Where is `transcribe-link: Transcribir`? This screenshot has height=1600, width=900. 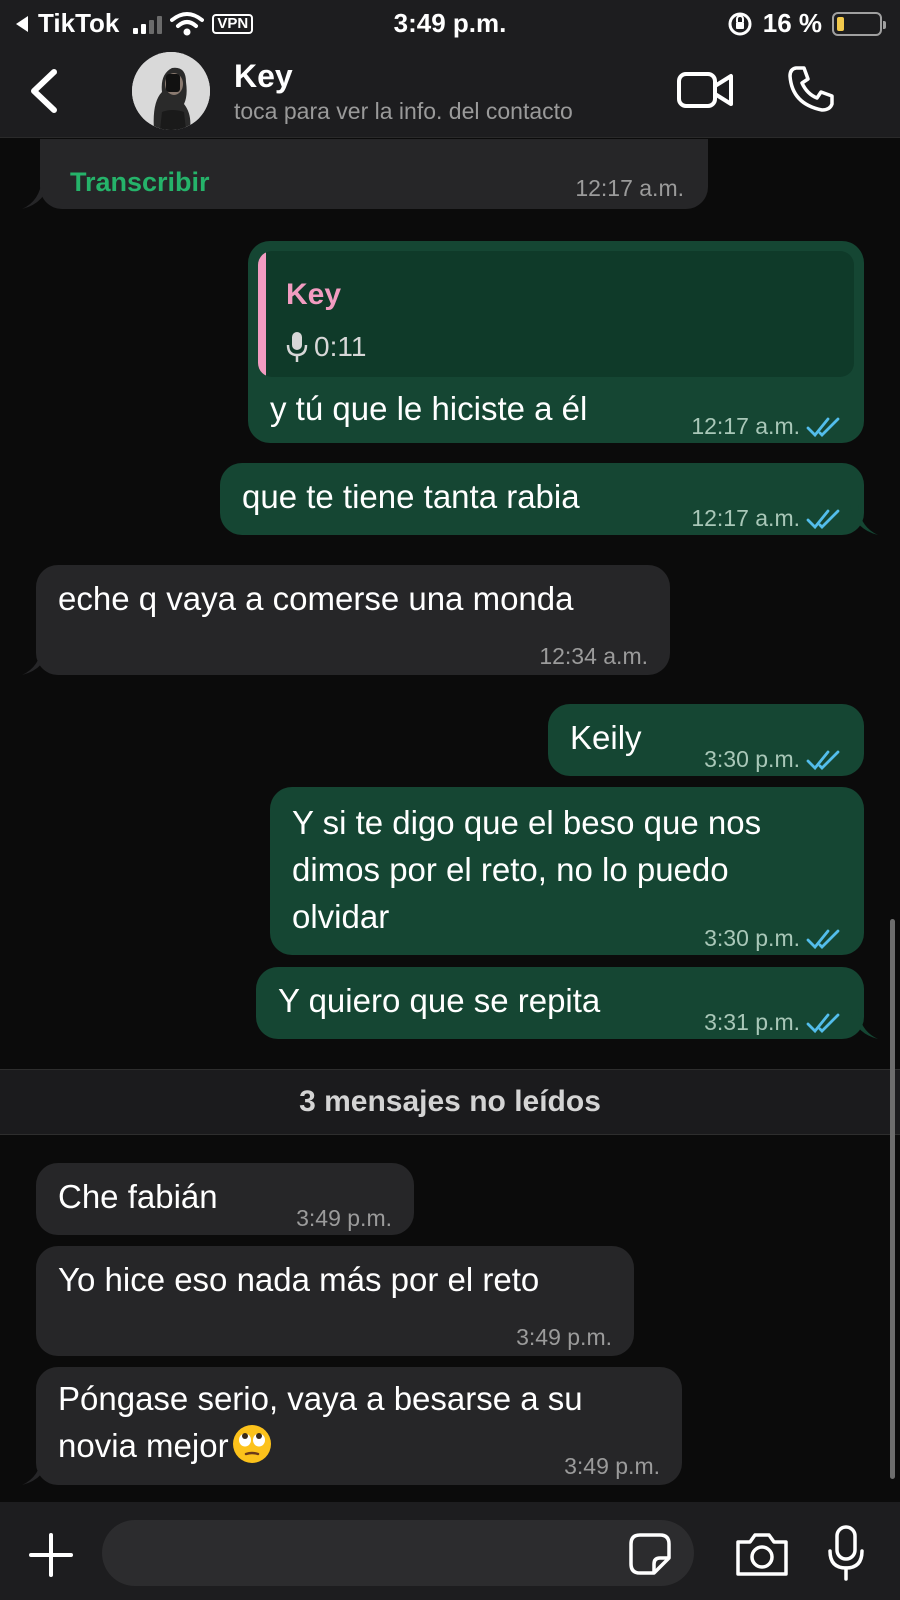 transcribe-link: Transcribir is located at coordinates (140, 182).